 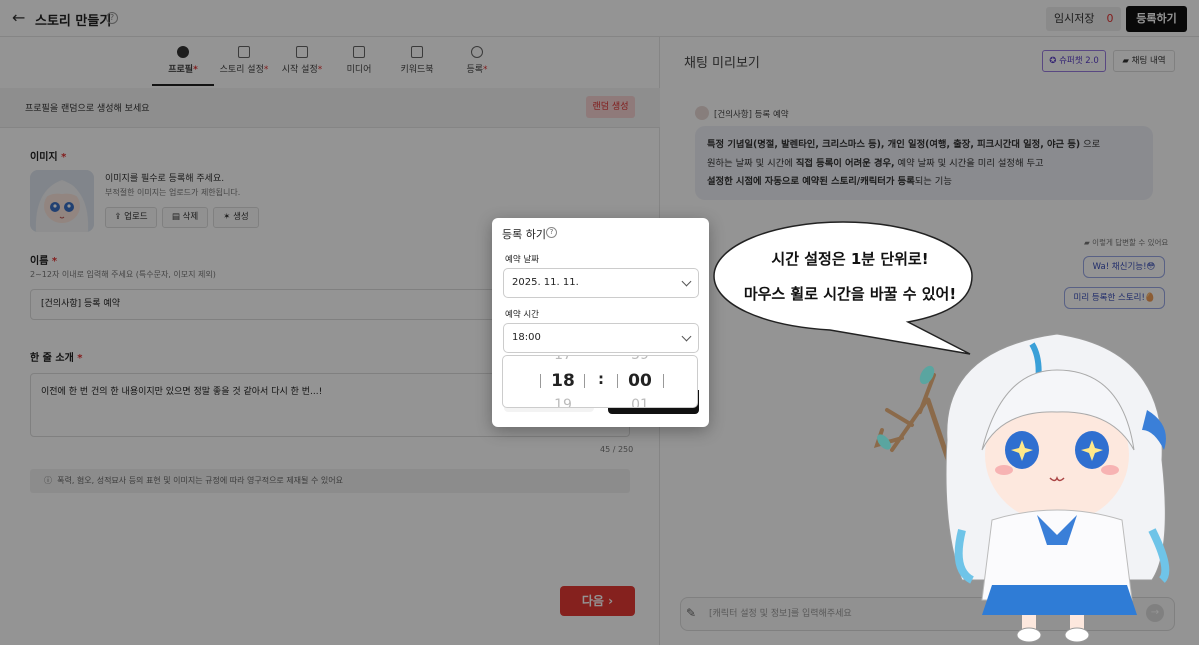 What do you see at coordinates (850, 294) in the screenshot?
I see `speech-line-2: 마우스 휠로 시간을 바꿀 수 있어!` at bounding box center [850, 294].